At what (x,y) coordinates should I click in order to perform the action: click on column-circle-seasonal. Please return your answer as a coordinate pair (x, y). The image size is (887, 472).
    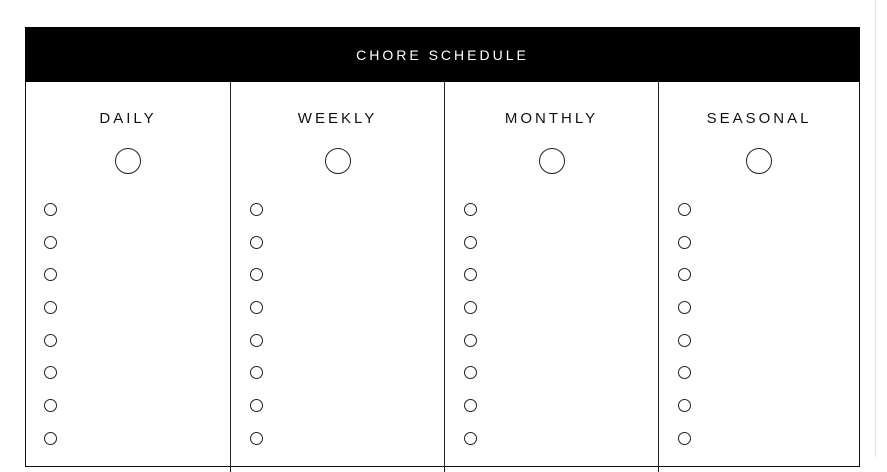
    Looking at the image, I should click on (759, 161).